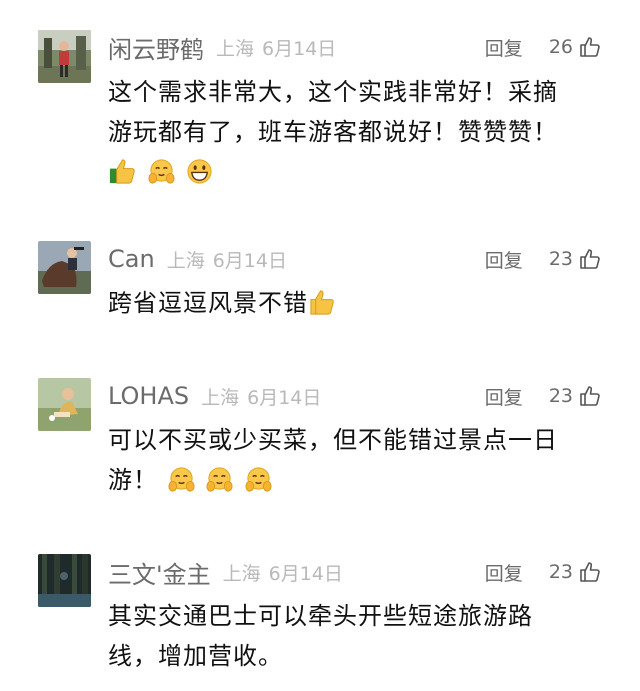  Describe the element at coordinates (133, 480) in the screenshot. I see `comment-text-line: 游！` at that location.